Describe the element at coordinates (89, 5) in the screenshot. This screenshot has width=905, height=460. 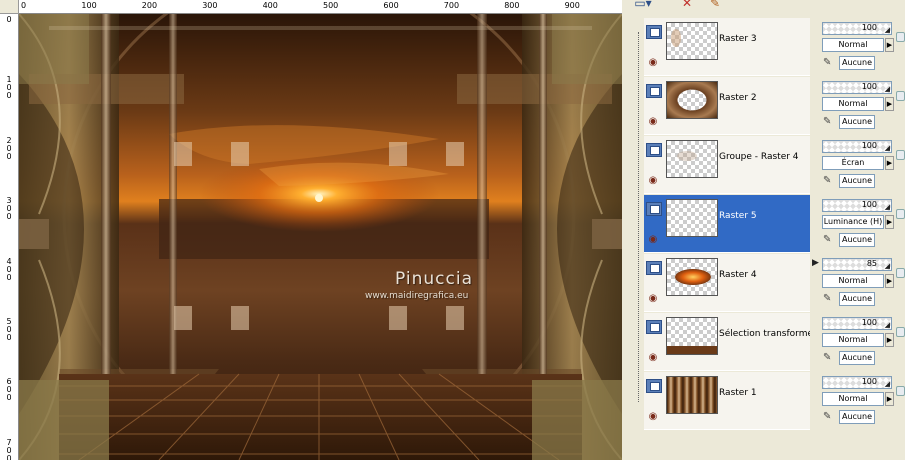
I see `ruler-h-label: 100` at that location.